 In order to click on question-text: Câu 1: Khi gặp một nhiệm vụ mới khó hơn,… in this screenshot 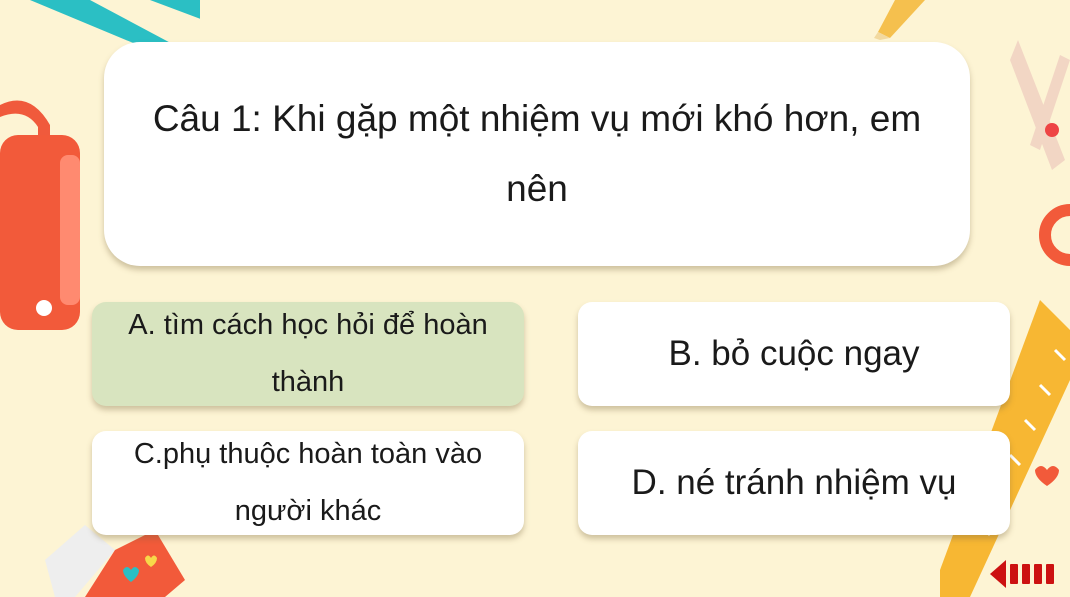, I will do `click(537, 153)`.